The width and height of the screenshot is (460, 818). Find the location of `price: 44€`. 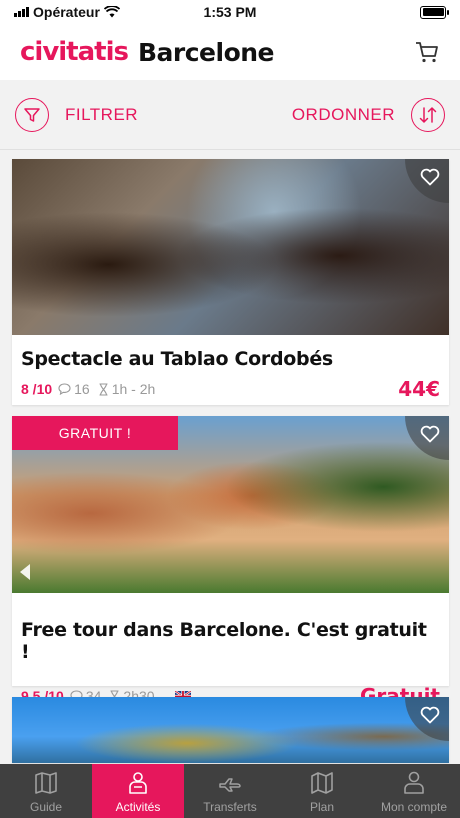

price: 44€ is located at coordinates (419, 389).